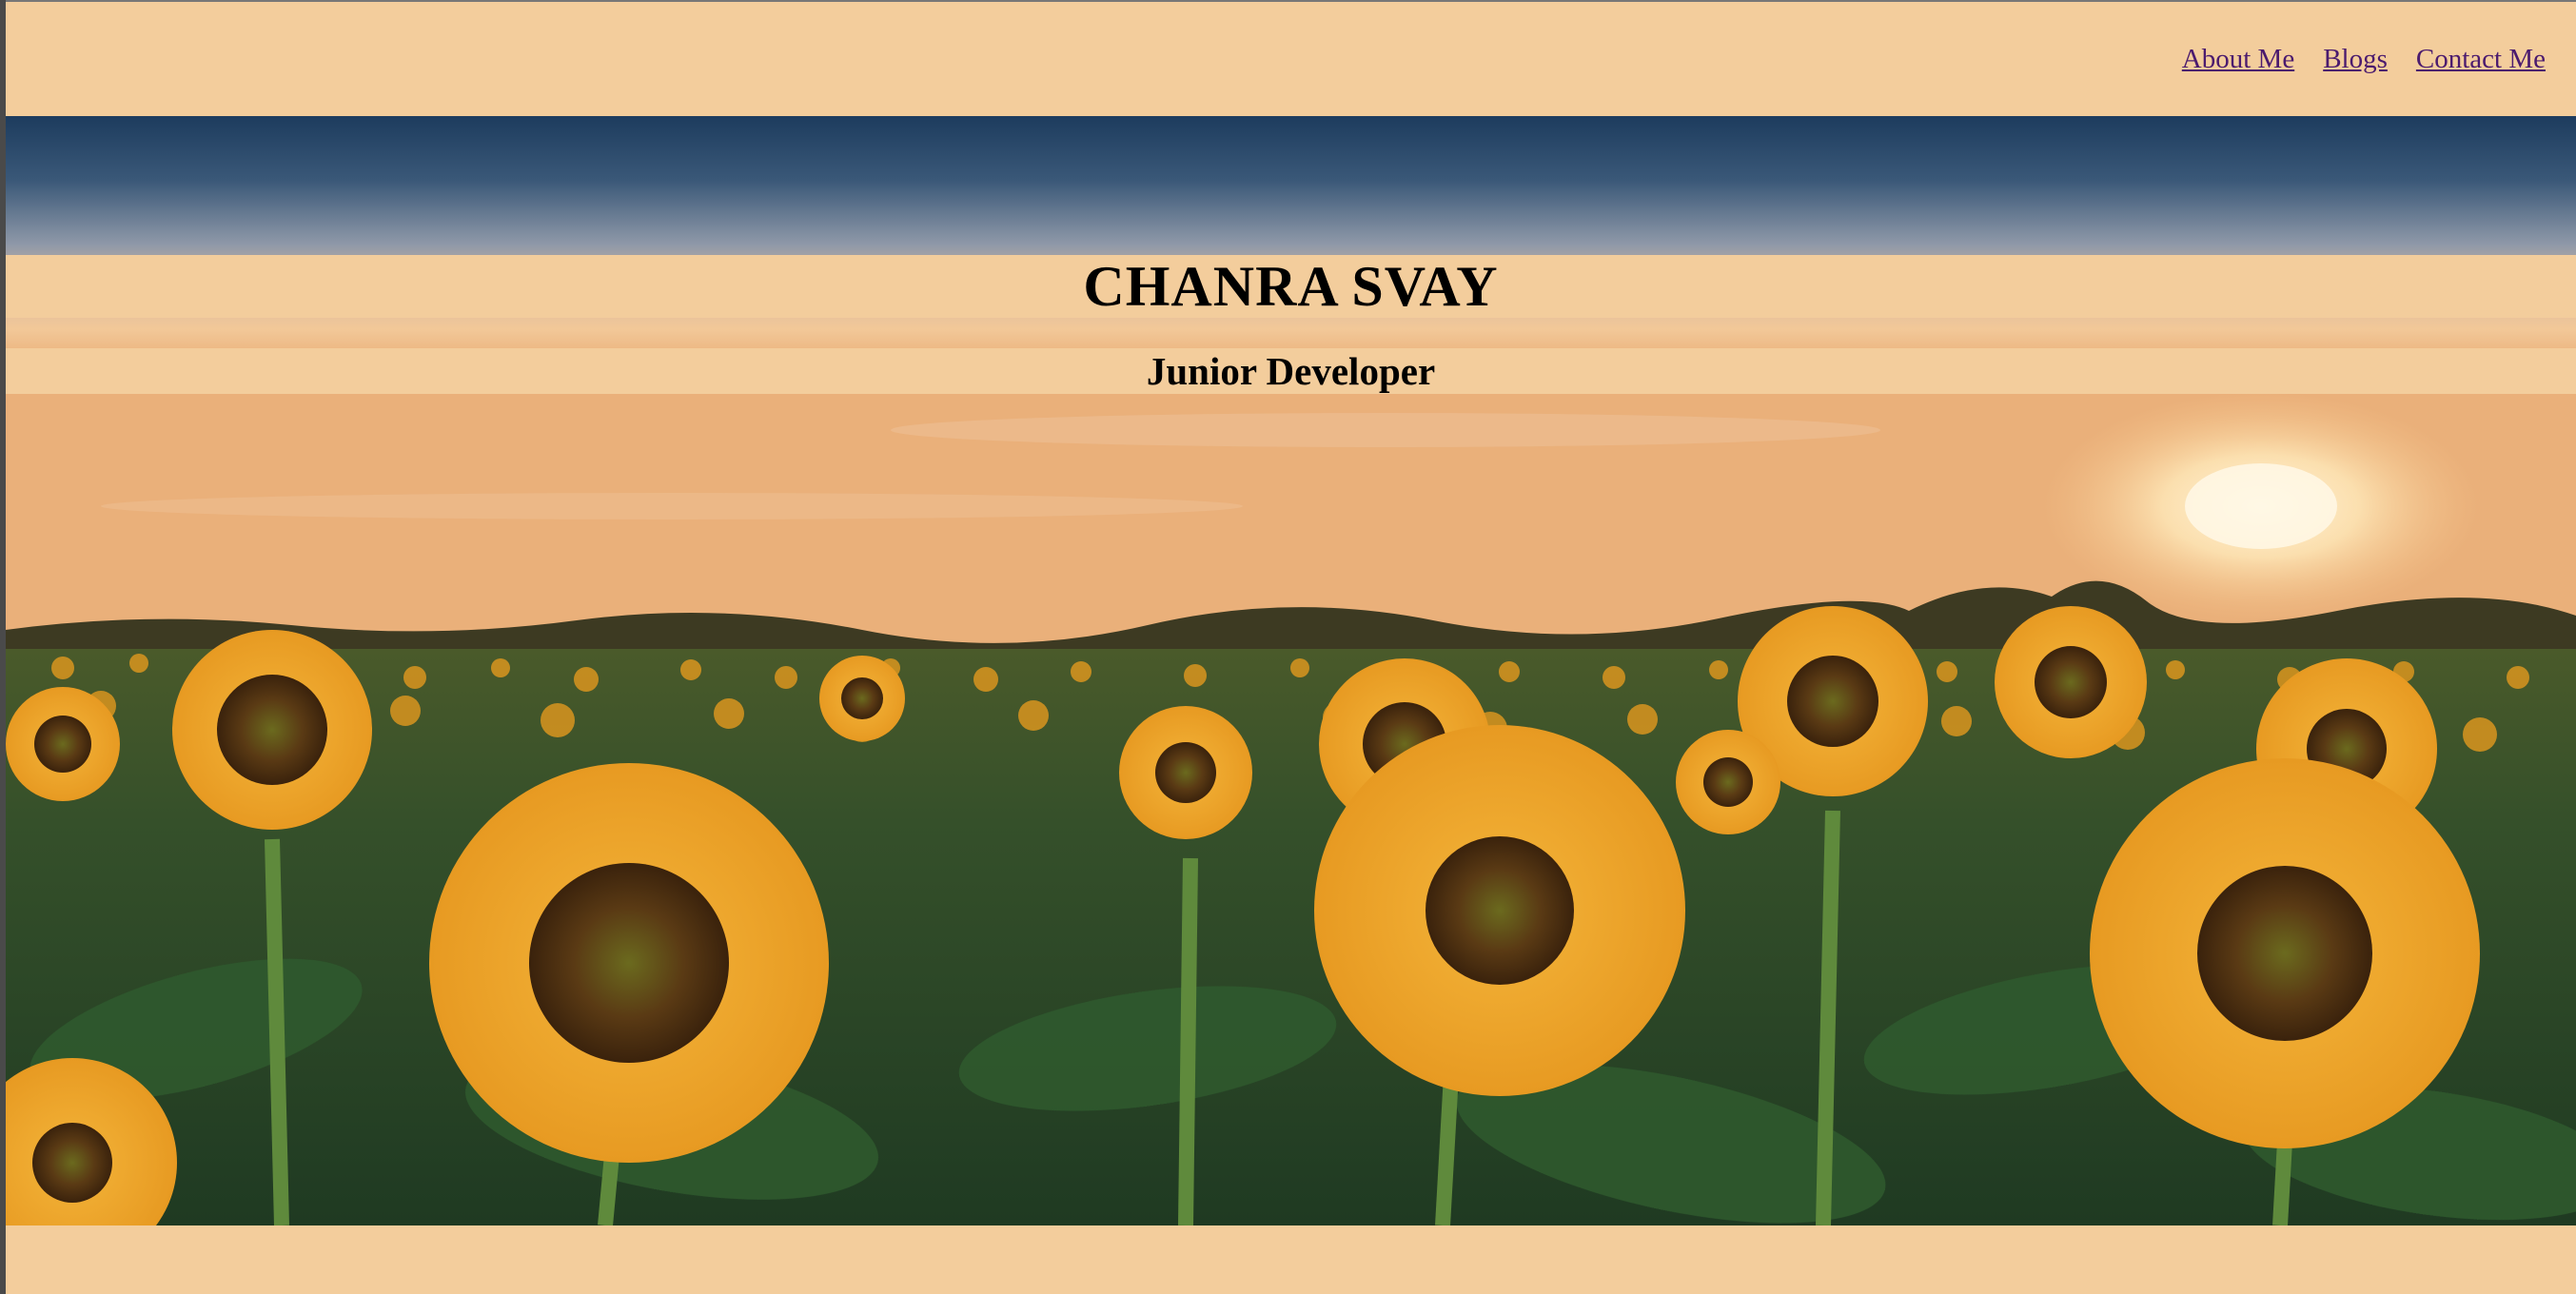 The height and width of the screenshot is (1294, 2576). I want to click on role-band: Junior Developer, so click(1291, 371).